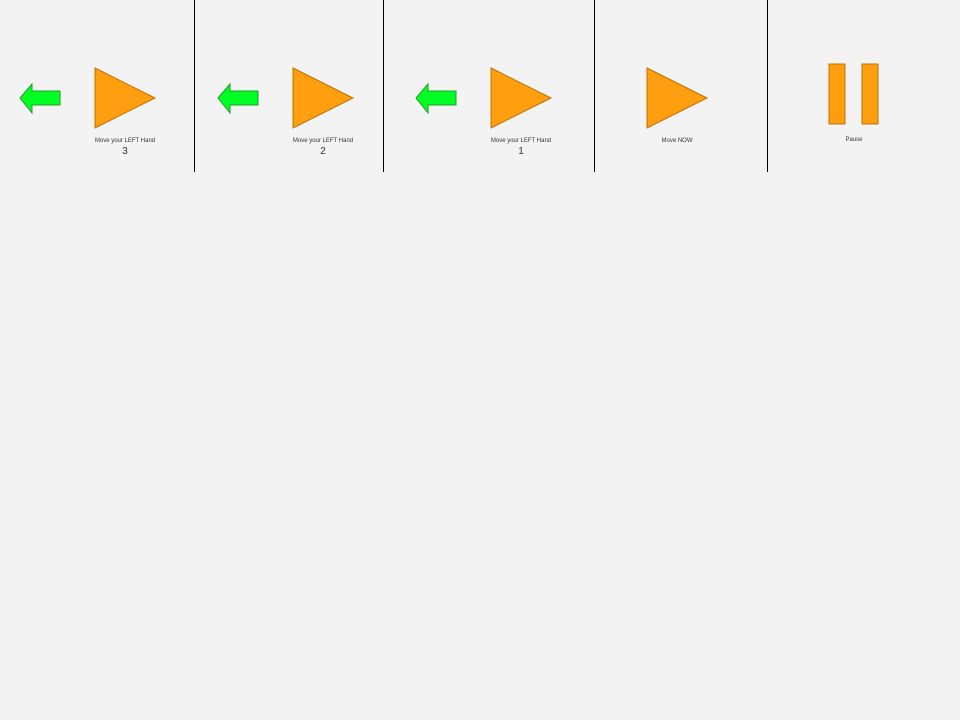 The image size is (960, 720). What do you see at coordinates (837, 94) in the screenshot?
I see `pause-bar-left` at bounding box center [837, 94].